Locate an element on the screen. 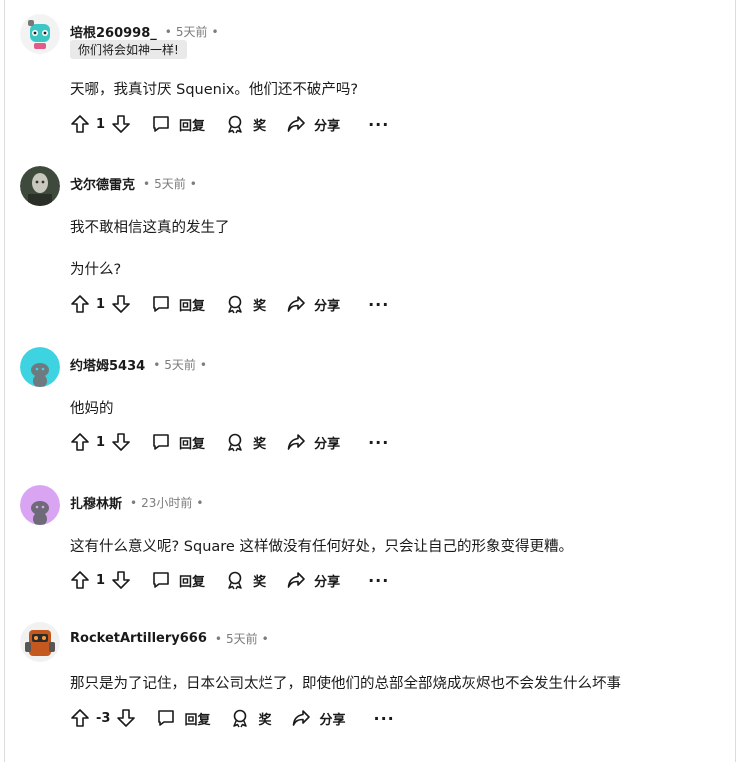 The image size is (750, 762). comment-actions: -3 回复 奖 分享 ··· is located at coordinates (232, 718).